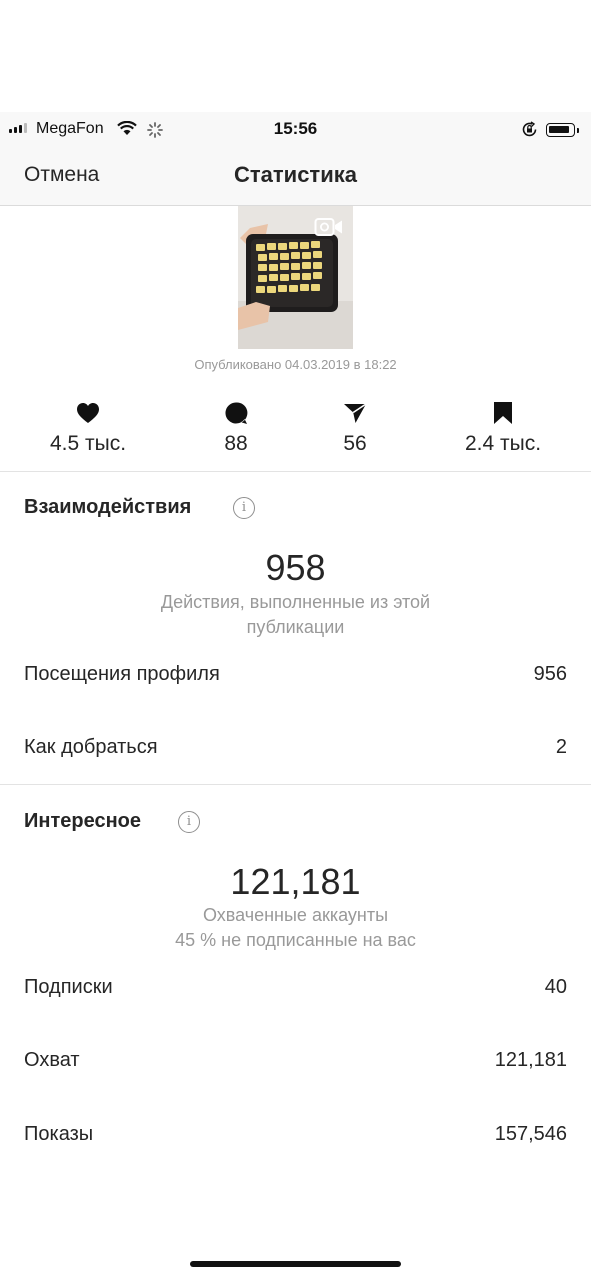 Image resolution: width=591 pixels, height=1280 pixels. Describe the element at coordinates (529, 132) in the screenshot. I see `rotation-lock-icon` at that location.